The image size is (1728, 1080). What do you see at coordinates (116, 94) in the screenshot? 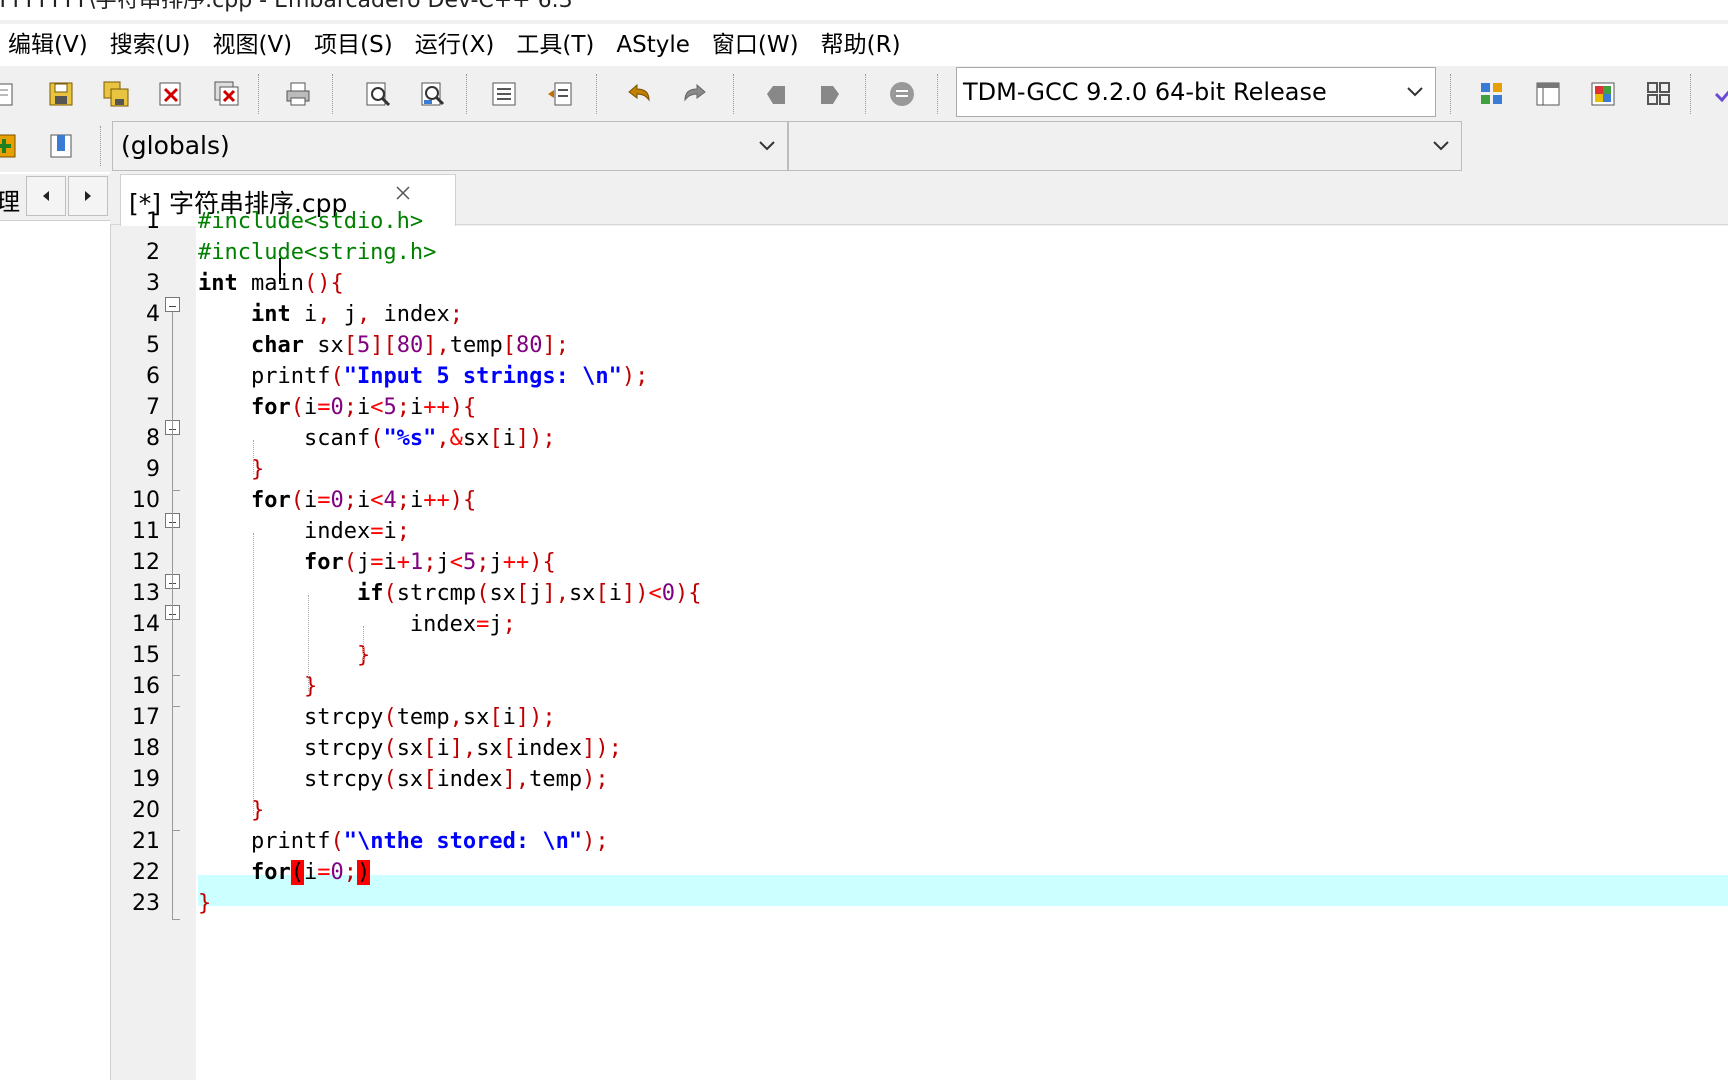
I see `save-all-button` at bounding box center [116, 94].